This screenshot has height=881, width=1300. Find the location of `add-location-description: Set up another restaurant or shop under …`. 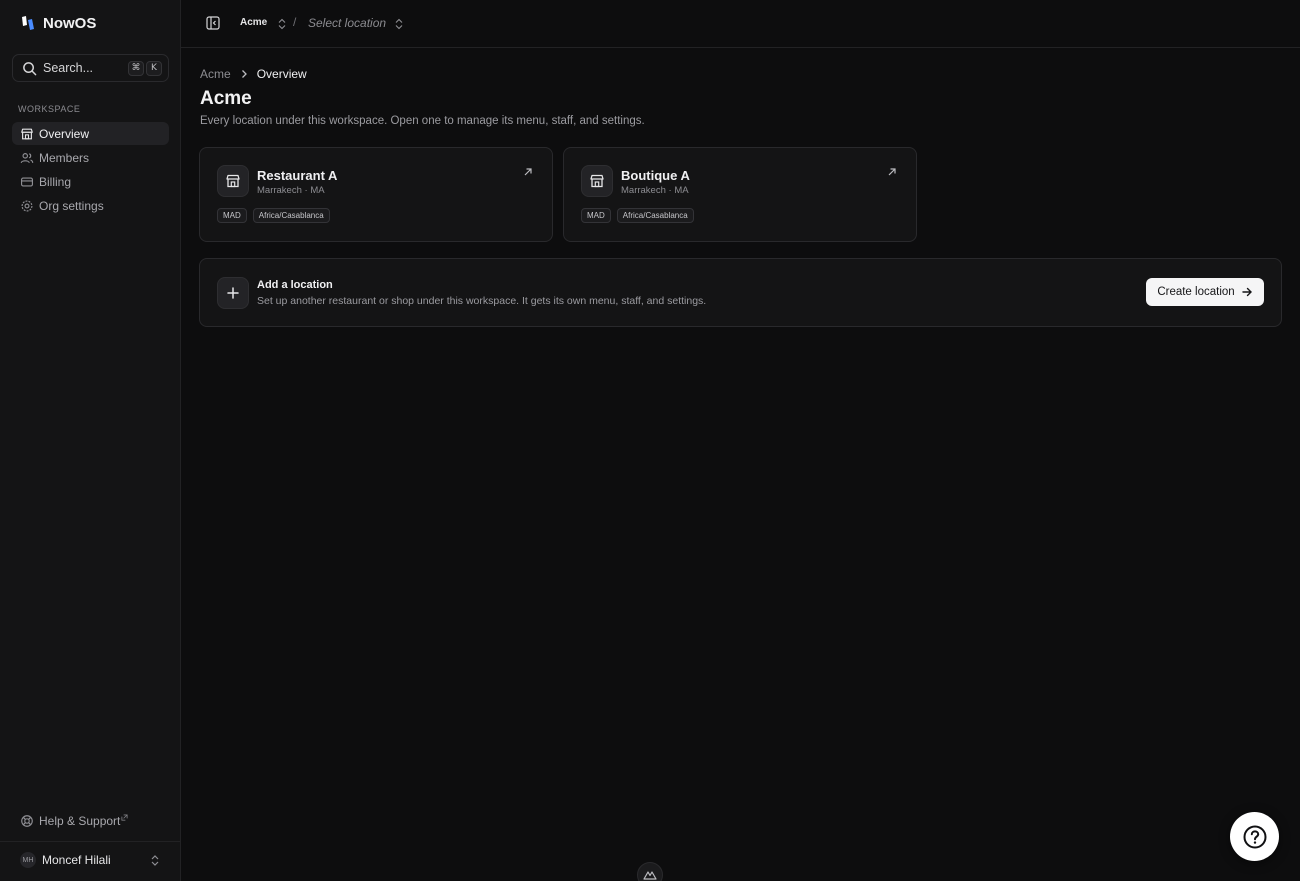

add-location-description: Set up another restaurant or shop under … is located at coordinates (482, 301).